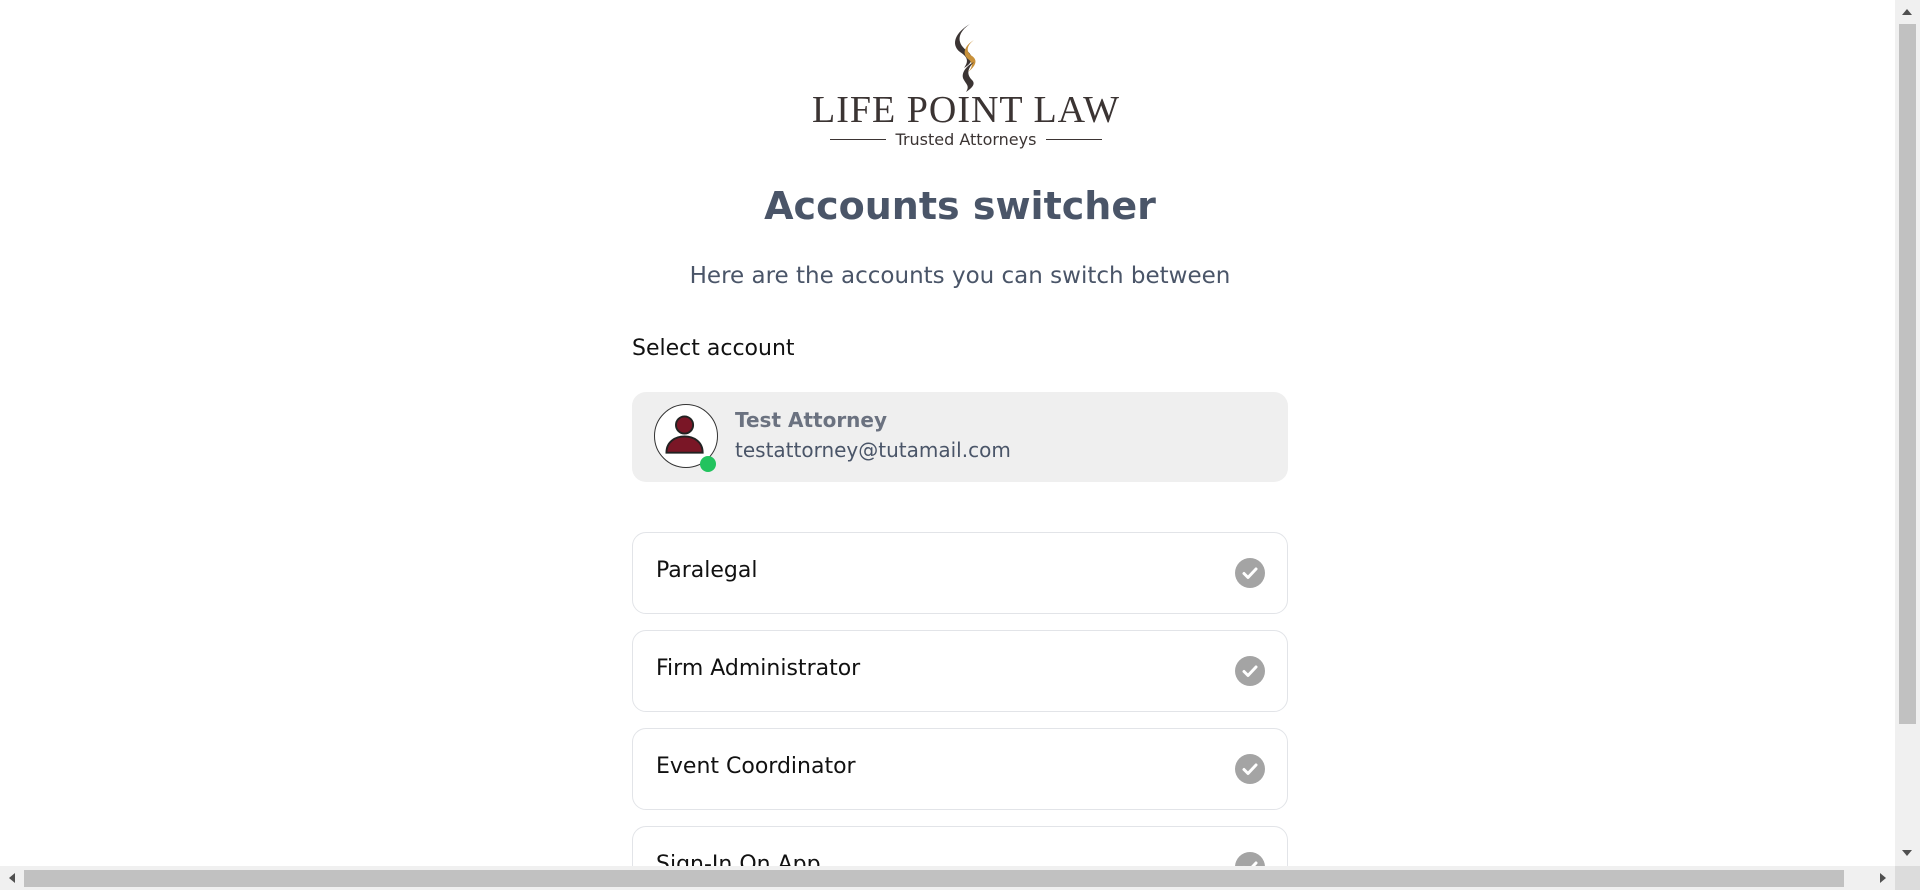 The height and width of the screenshot is (890, 1920). What do you see at coordinates (966, 139) in the screenshot?
I see `brand-tagline: Trusted Attorneys` at bounding box center [966, 139].